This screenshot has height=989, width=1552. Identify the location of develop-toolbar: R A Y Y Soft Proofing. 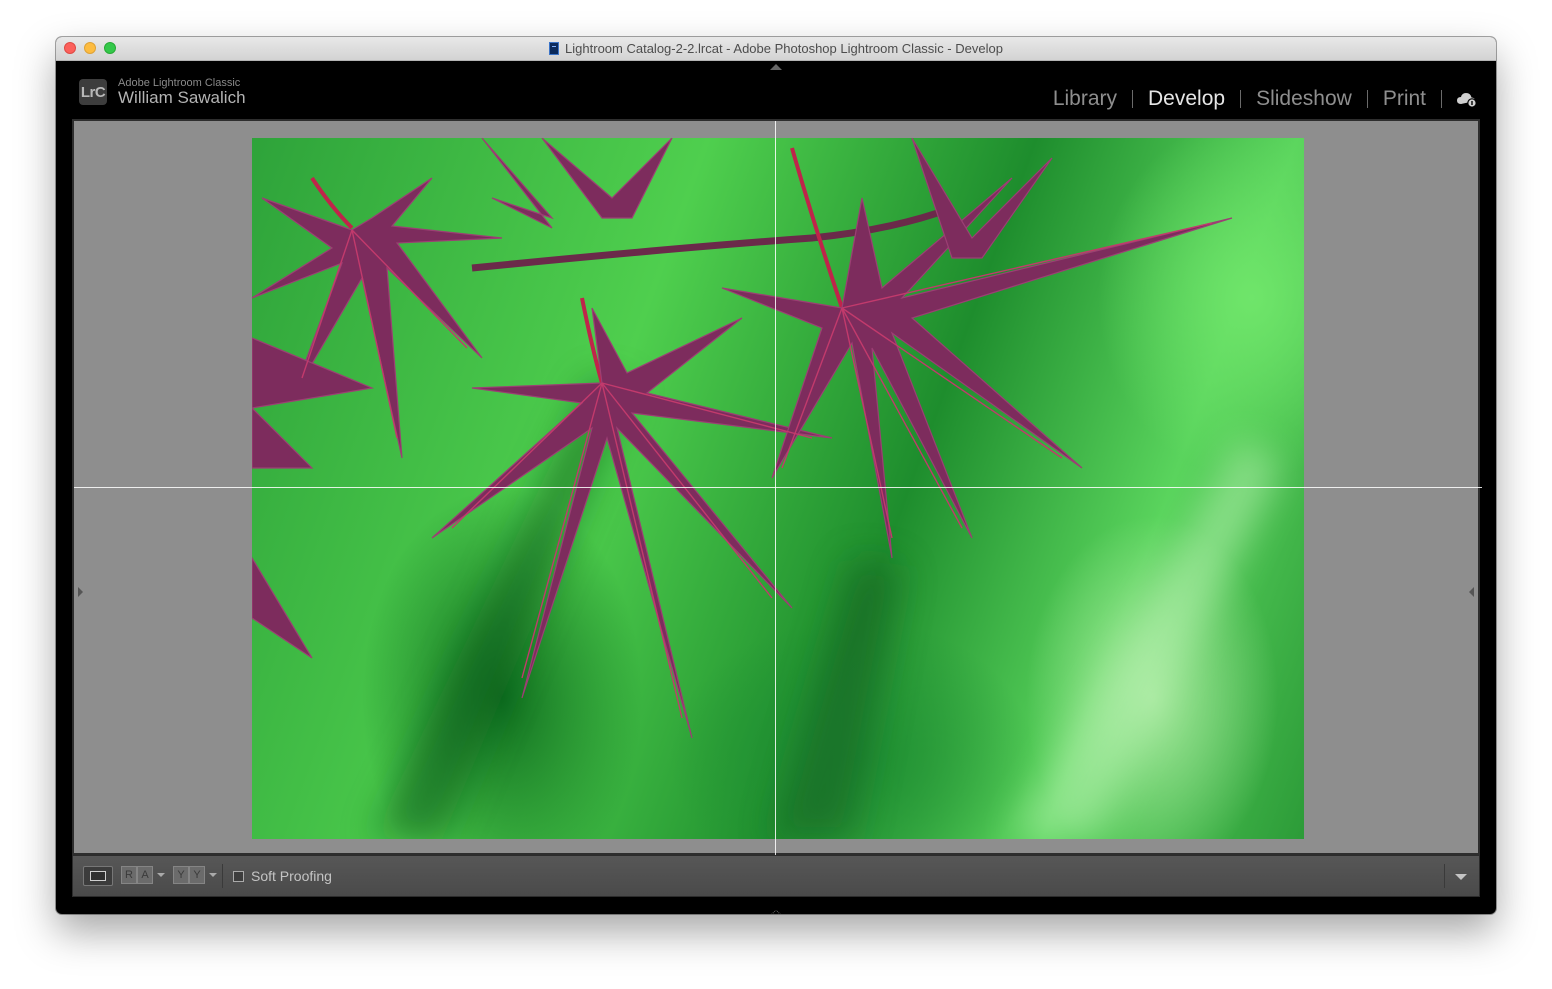
(776, 876).